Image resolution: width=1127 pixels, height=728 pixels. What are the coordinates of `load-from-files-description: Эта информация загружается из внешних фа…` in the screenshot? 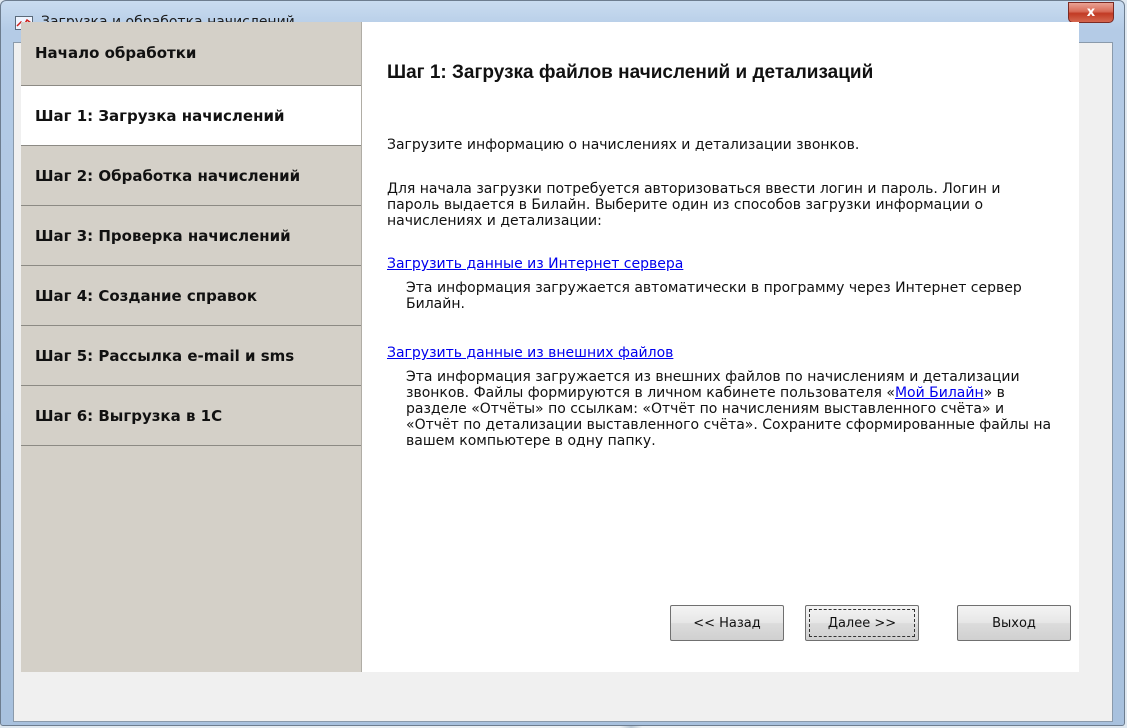 It's located at (731, 409).